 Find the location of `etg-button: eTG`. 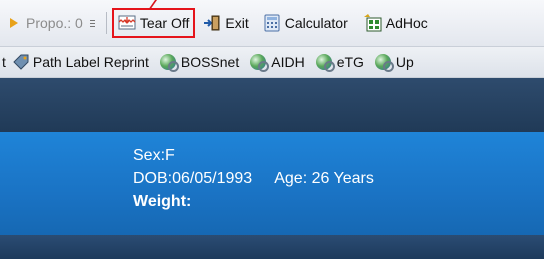

etg-button: eTG is located at coordinates (339, 62).